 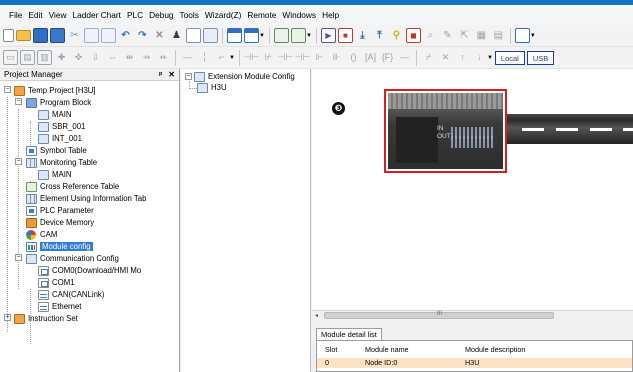 I want to click on trend-icon, so click(x=522, y=35).